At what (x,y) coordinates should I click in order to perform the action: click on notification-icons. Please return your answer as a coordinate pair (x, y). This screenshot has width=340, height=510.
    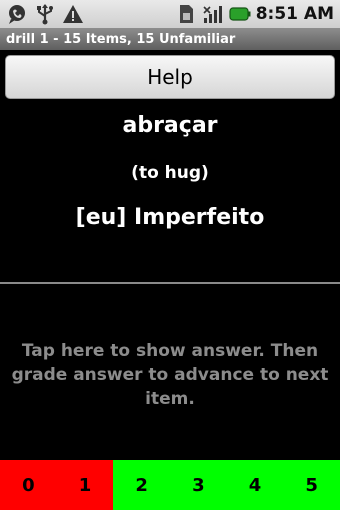
    Looking at the image, I should click on (45, 14).